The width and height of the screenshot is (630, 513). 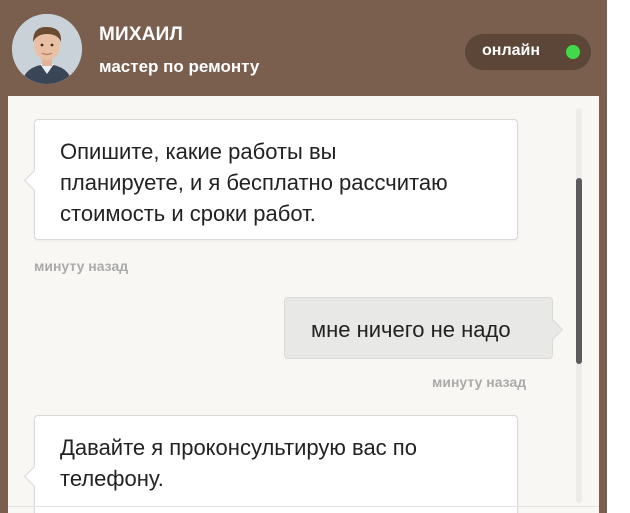 I want to click on message-line: Давайте я проконсультирую вас по, so click(x=238, y=447).